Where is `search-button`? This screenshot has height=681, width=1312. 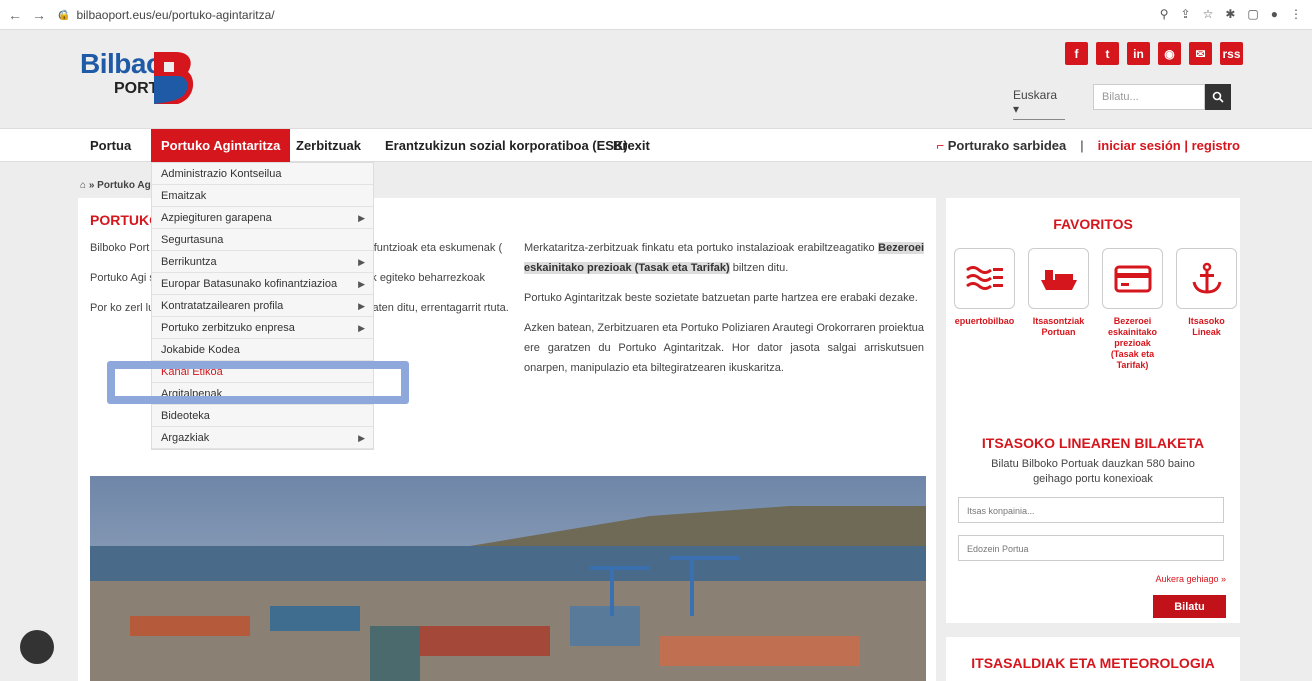 search-button is located at coordinates (1218, 97).